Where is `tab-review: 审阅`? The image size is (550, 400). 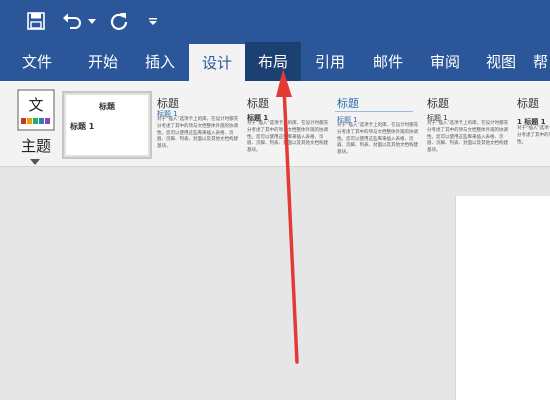 tab-review: 审阅 is located at coordinates (445, 61).